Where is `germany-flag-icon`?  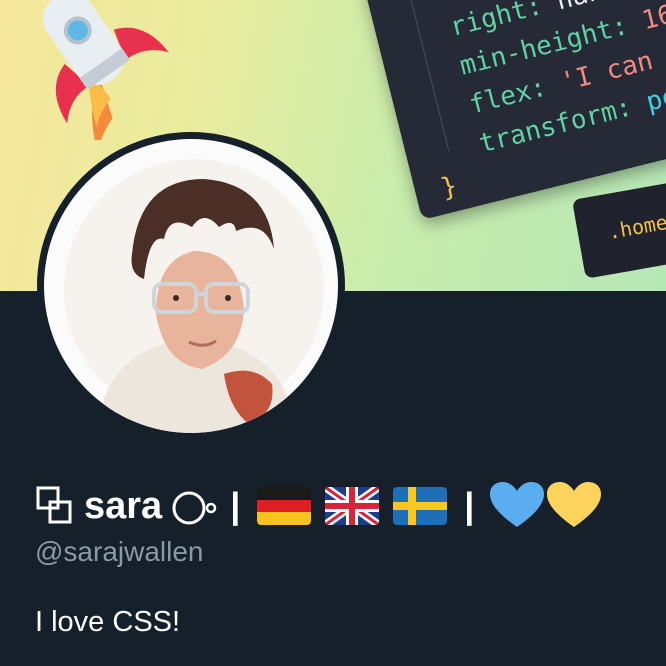 germany-flag-icon is located at coordinates (284, 506).